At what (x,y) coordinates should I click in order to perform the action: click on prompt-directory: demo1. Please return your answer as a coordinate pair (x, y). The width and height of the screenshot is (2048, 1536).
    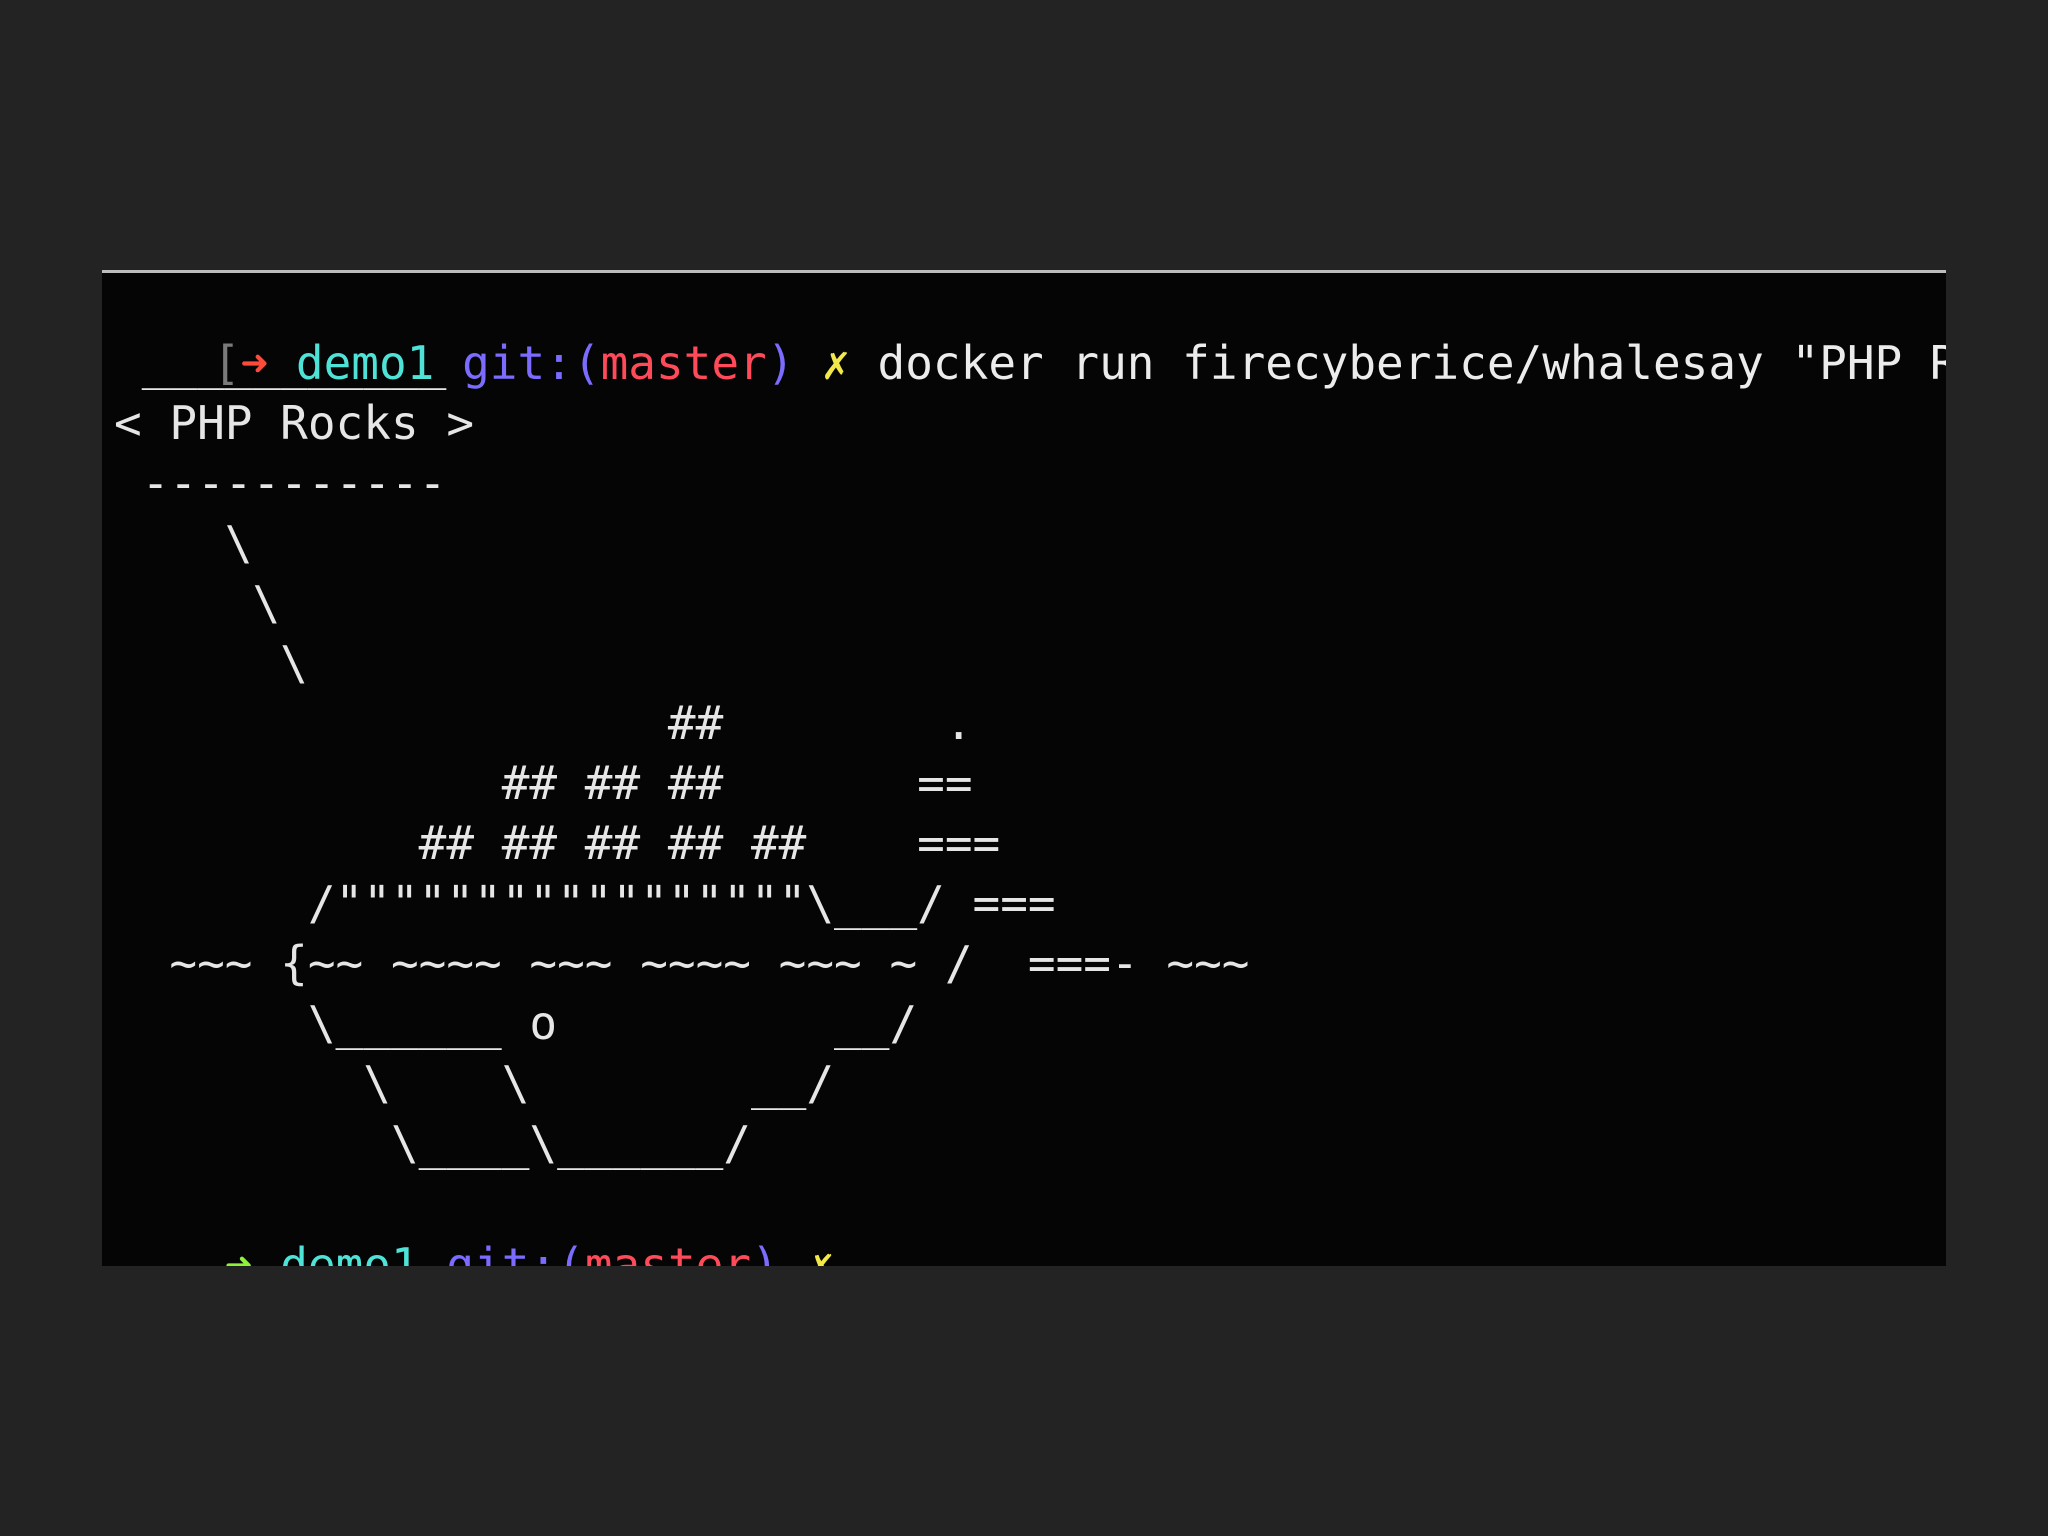
    Looking at the image, I should click on (349, 1252).